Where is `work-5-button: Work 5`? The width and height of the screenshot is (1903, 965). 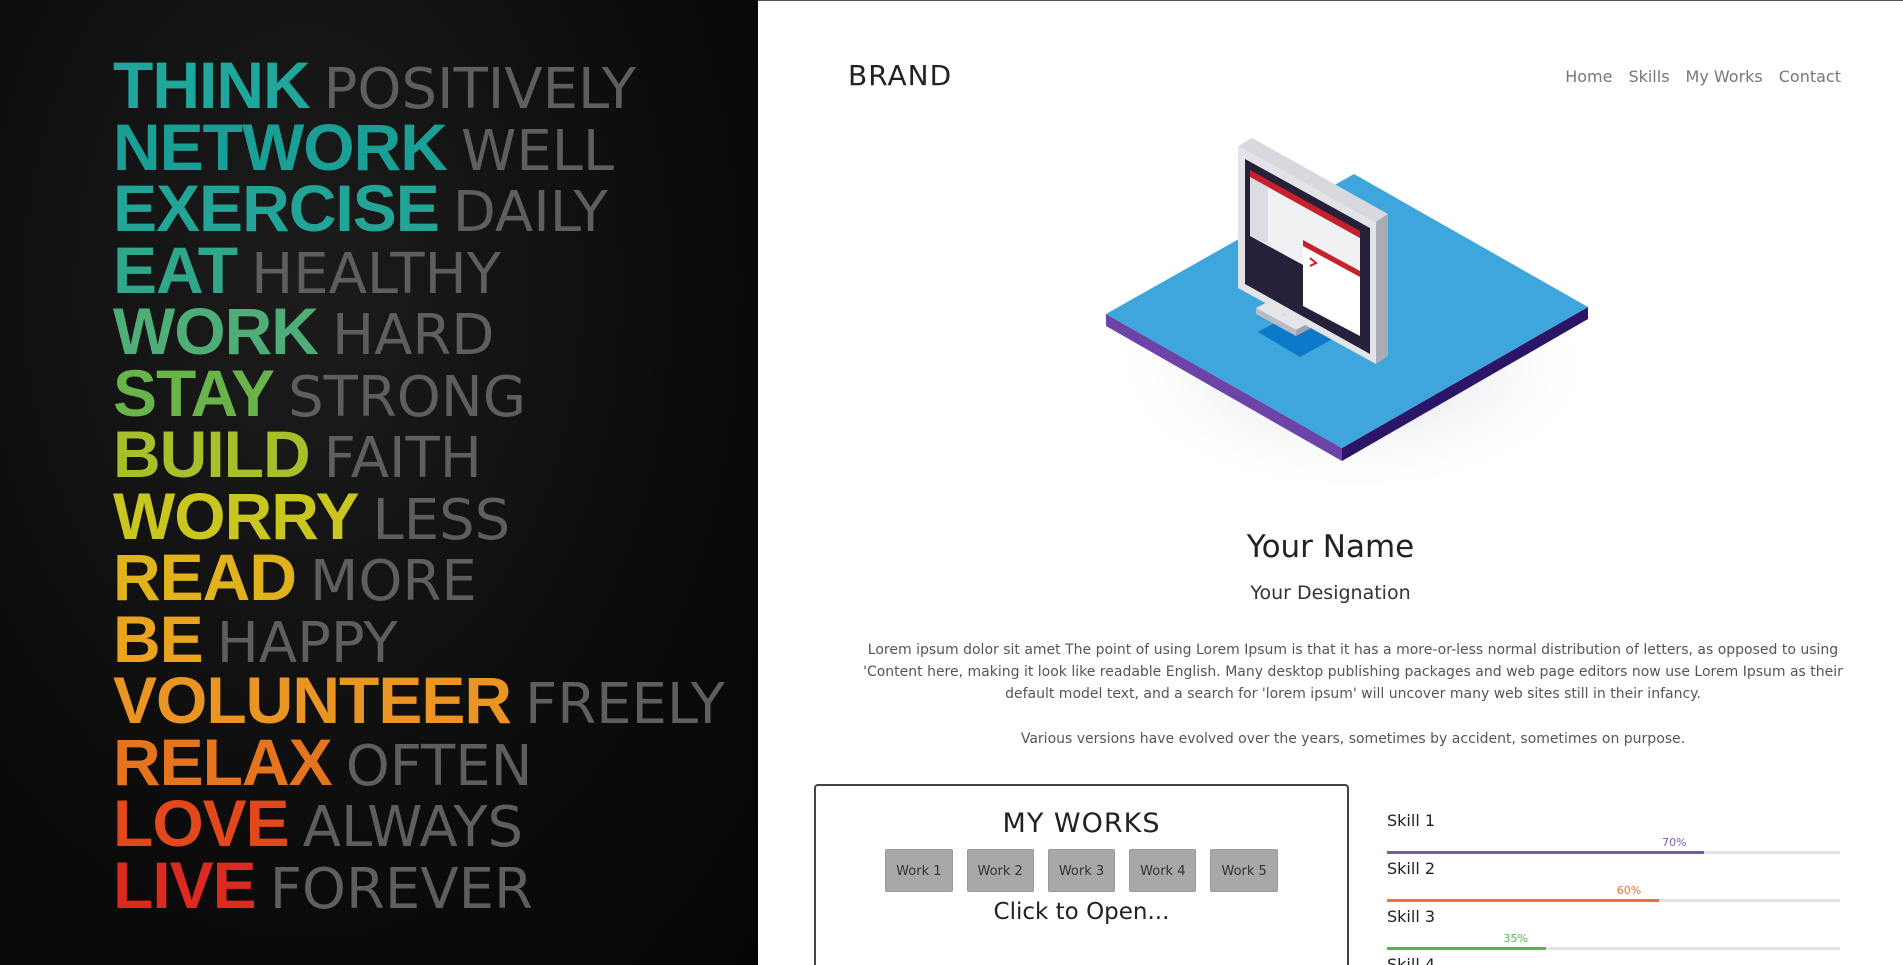
work-5-button: Work 5 is located at coordinates (1244, 870).